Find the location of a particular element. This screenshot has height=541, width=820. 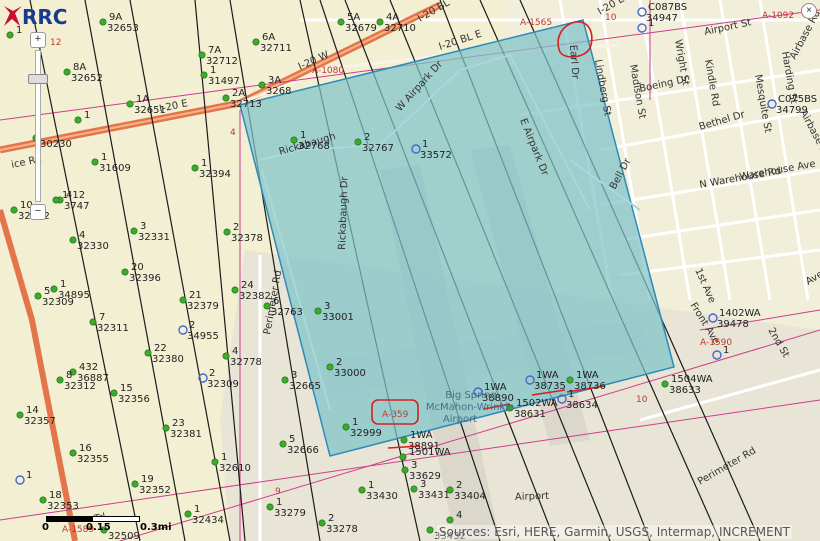

airport-label-line2: McMahon-Wrinkle is located at coordinates (470, 407).